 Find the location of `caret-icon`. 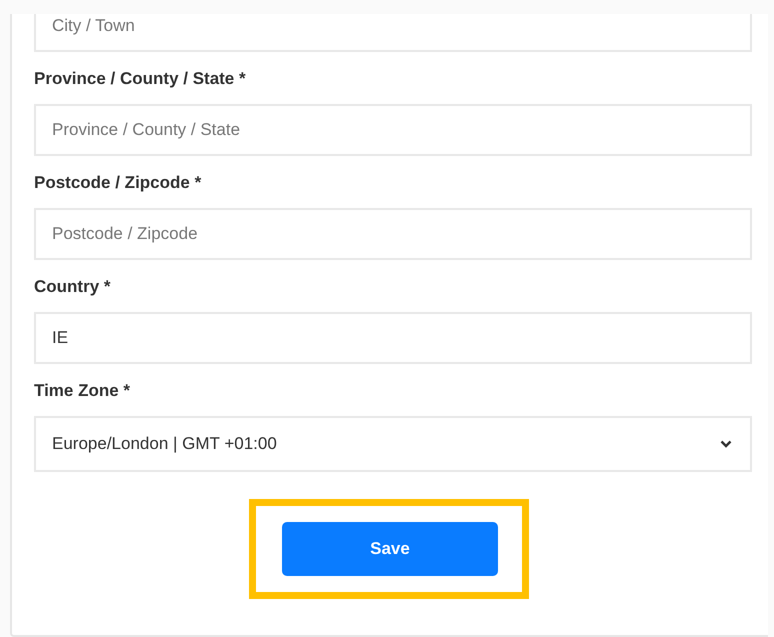

caret-icon is located at coordinates (726, 444).